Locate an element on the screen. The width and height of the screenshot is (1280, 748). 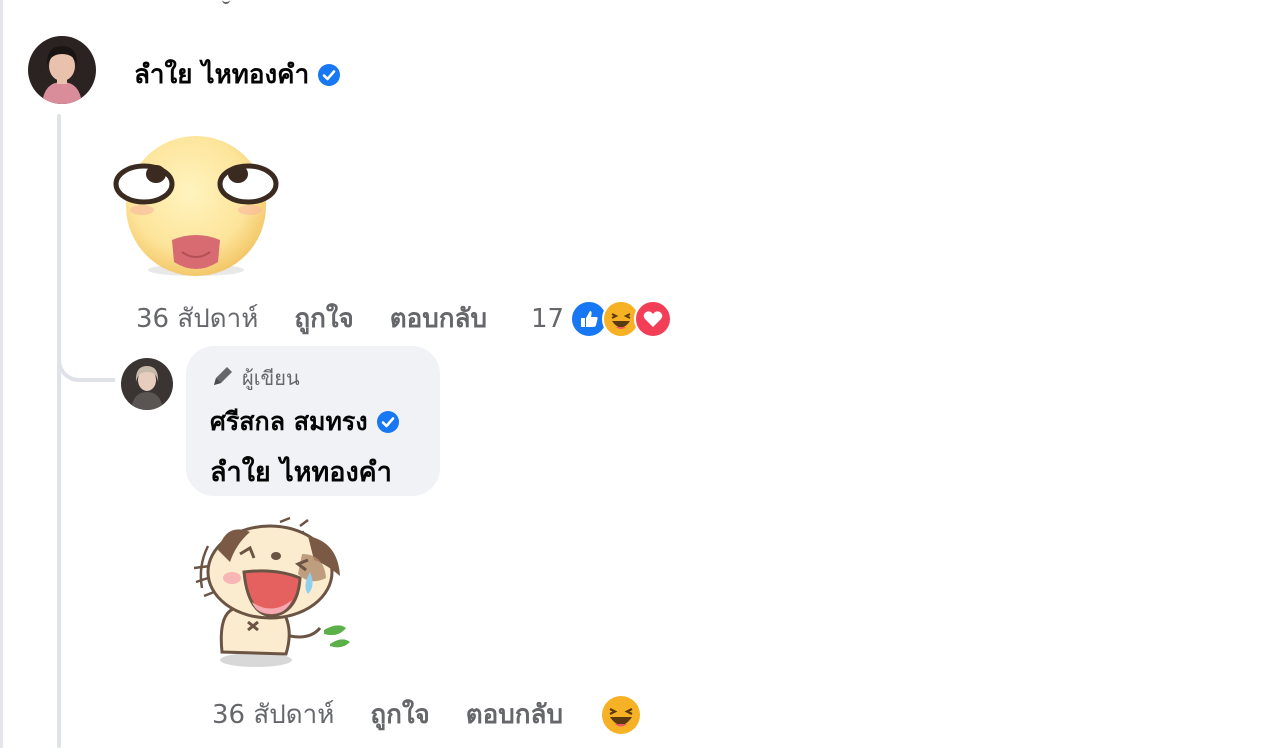
comment-author-name: ลำใย ไหทองคำ is located at coordinates (237, 74).